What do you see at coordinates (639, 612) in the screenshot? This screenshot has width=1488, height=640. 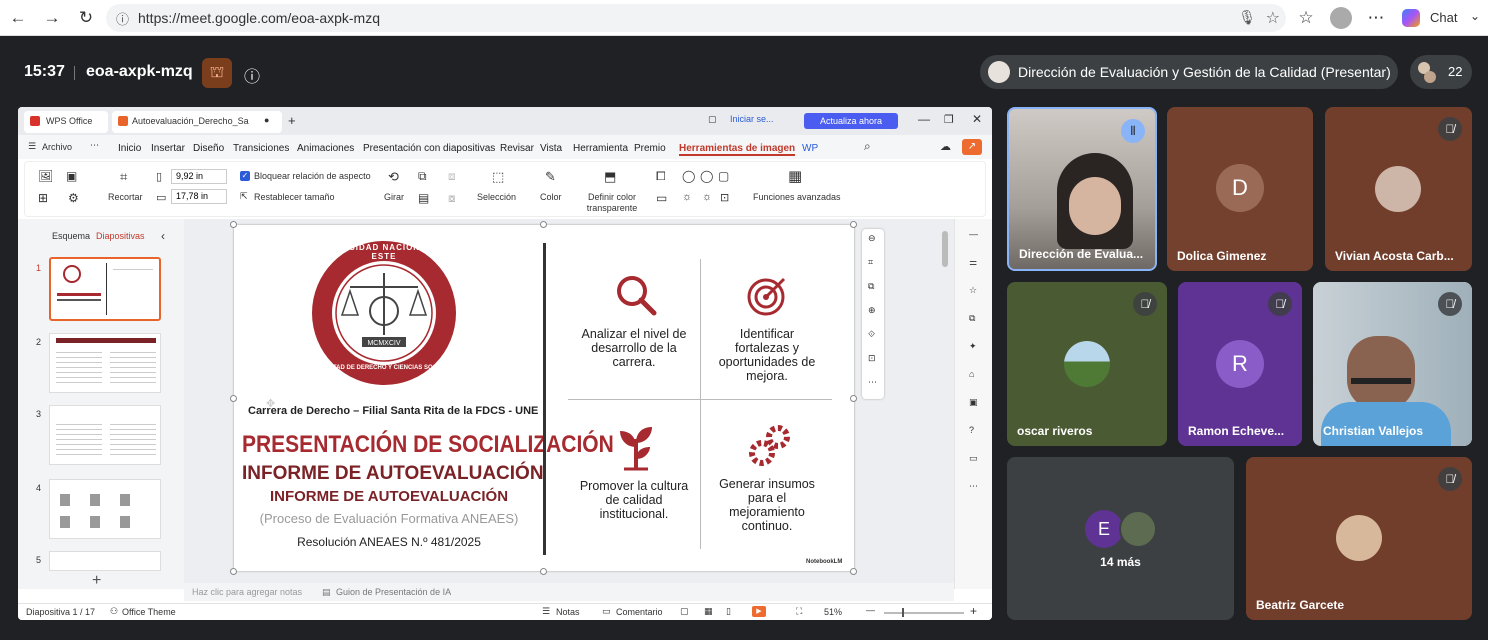 I see `comment-toggle: Comentario` at bounding box center [639, 612].